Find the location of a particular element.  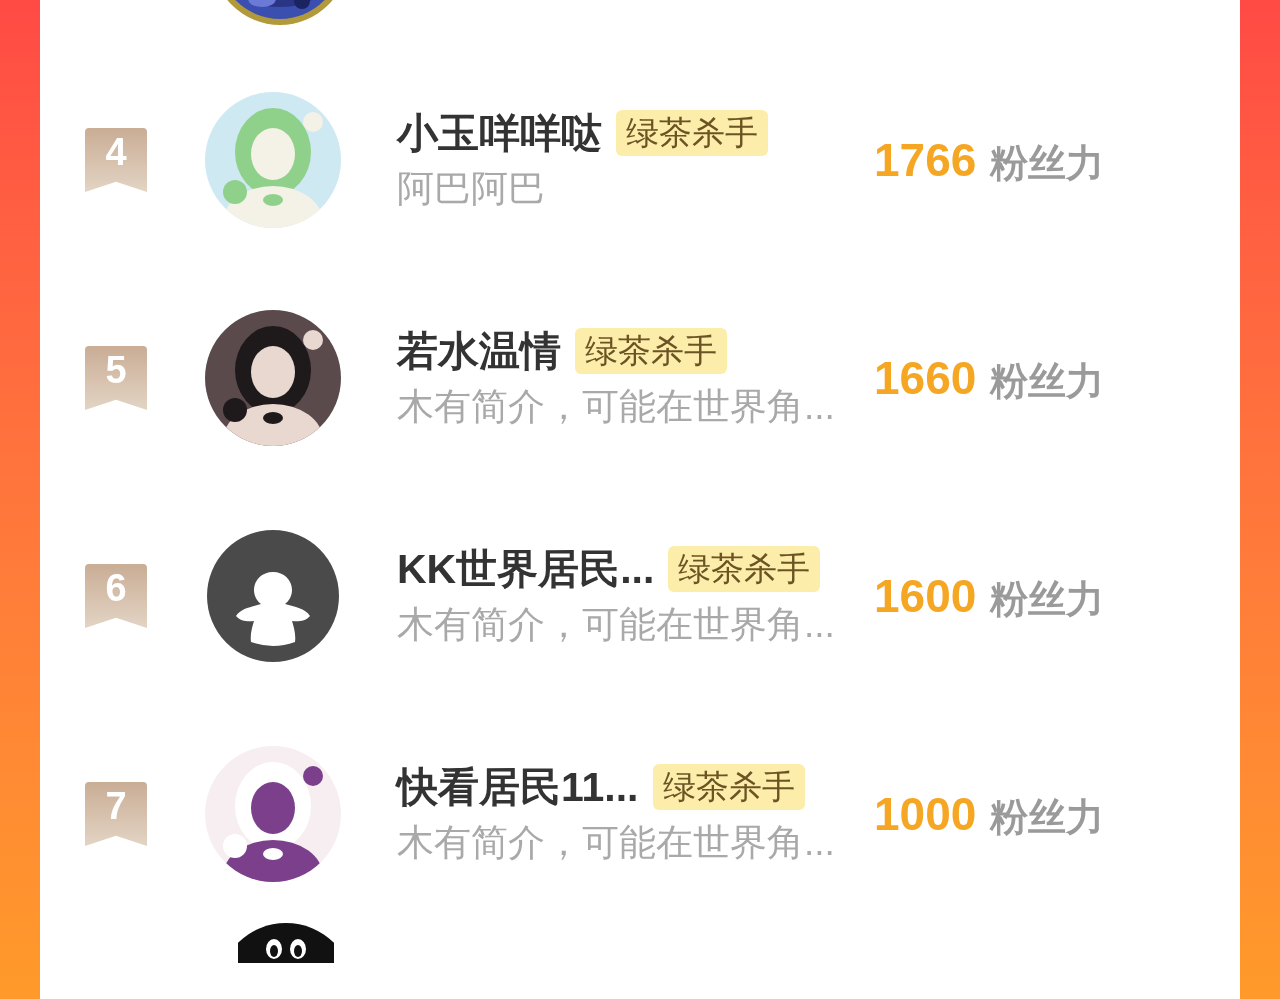

score-value: 1000 is located at coordinates (925, 814).